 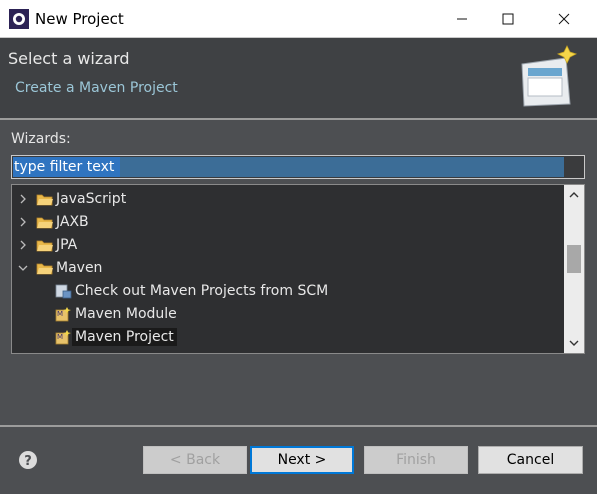 What do you see at coordinates (298, 19) in the screenshot?
I see `title-bar: New Project` at bounding box center [298, 19].